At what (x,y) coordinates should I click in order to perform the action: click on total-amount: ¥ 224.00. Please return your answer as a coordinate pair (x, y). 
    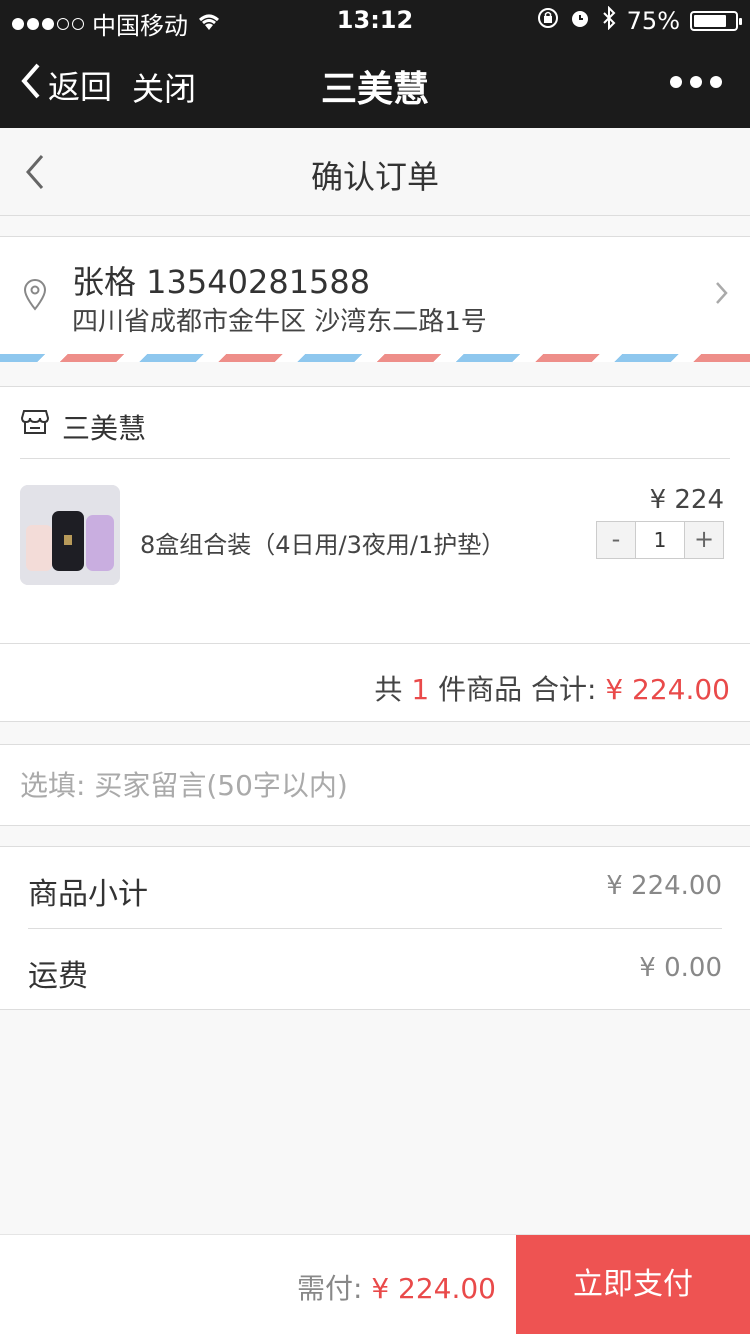
    Looking at the image, I should click on (667, 689).